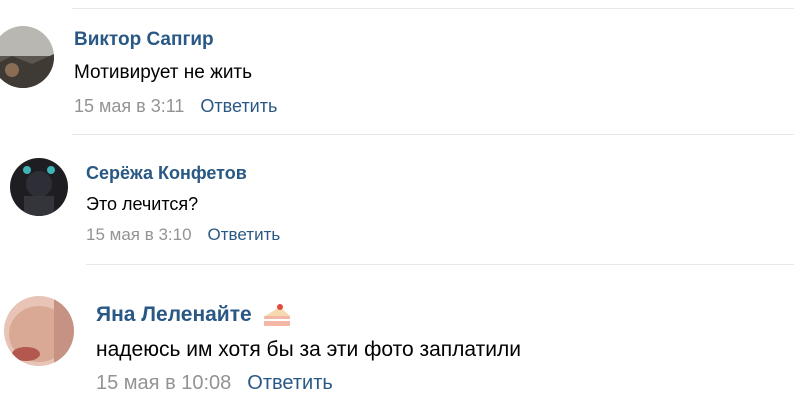 The width and height of the screenshot is (800, 420). I want to click on author-name-link: Серёжа Конфетов, so click(183, 173).